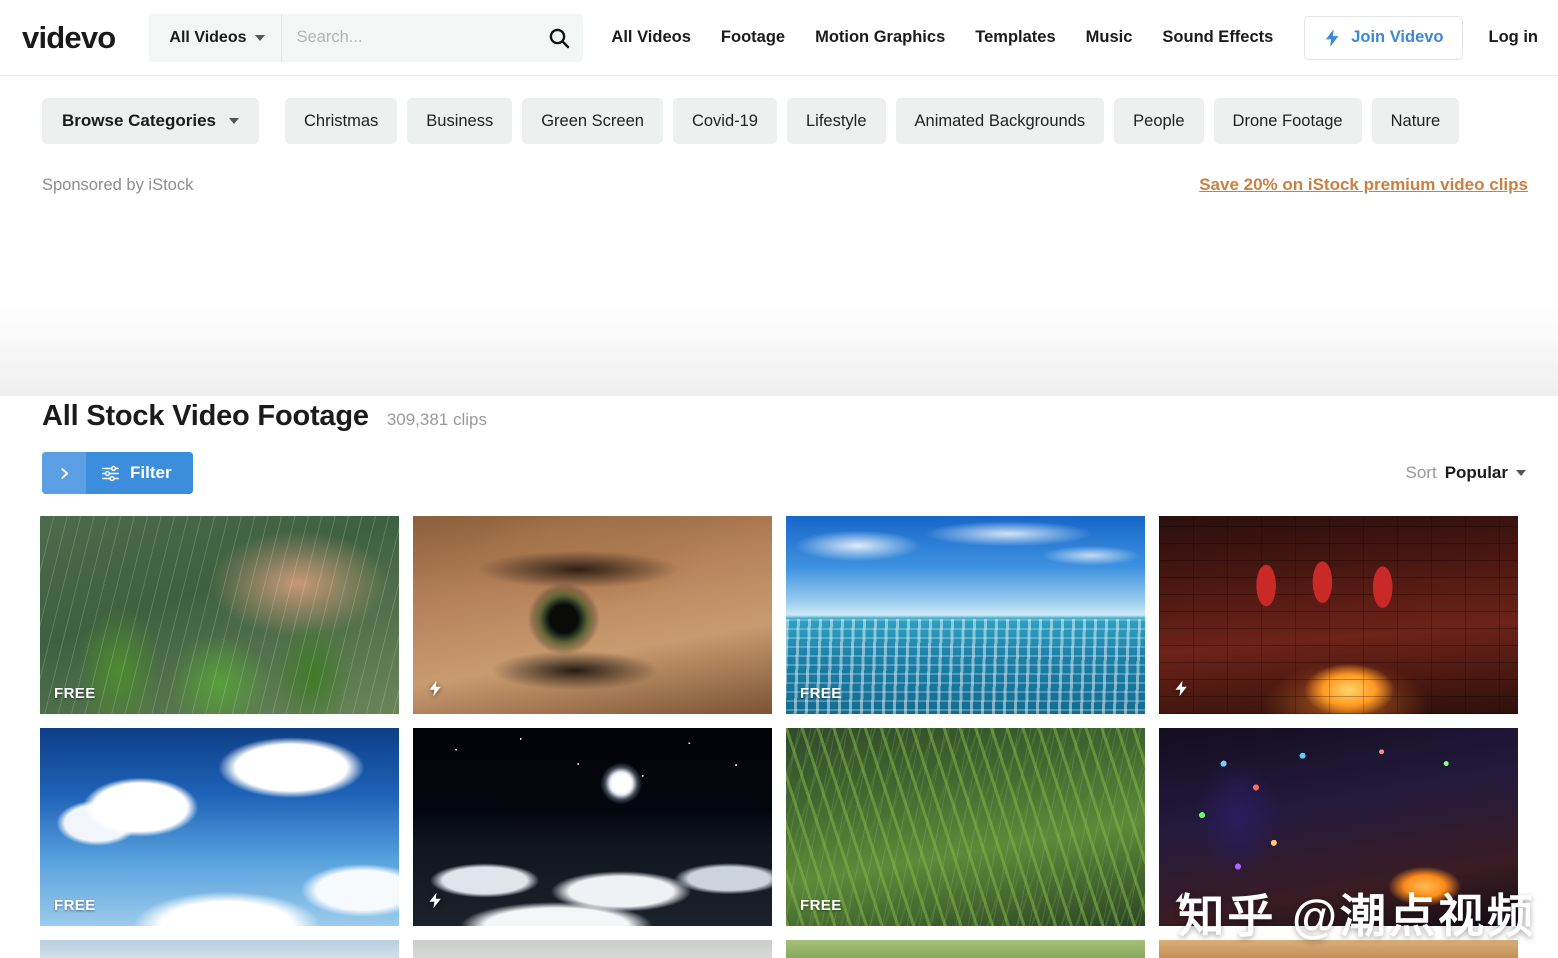  Describe the element at coordinates (409, 37) in the screenshot. I see `search-input` at that location.